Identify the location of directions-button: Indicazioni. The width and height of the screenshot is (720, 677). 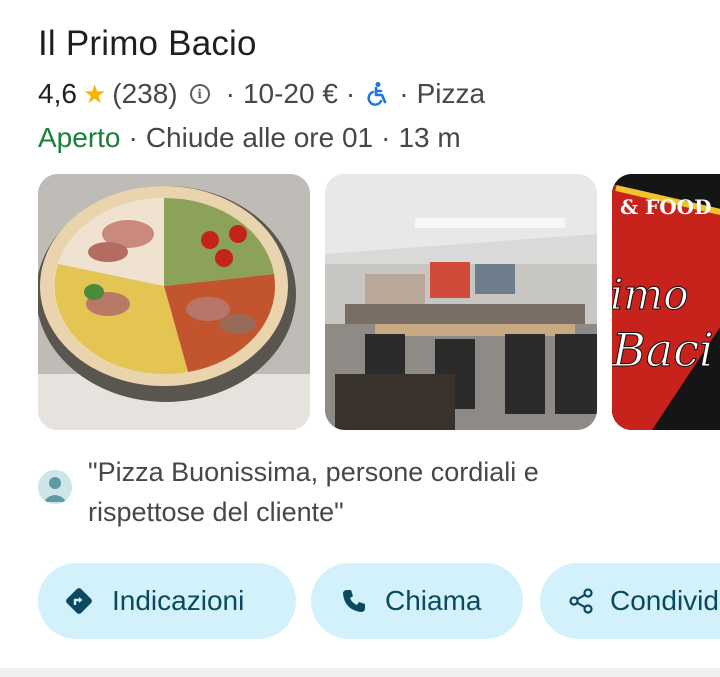
(167, 601).